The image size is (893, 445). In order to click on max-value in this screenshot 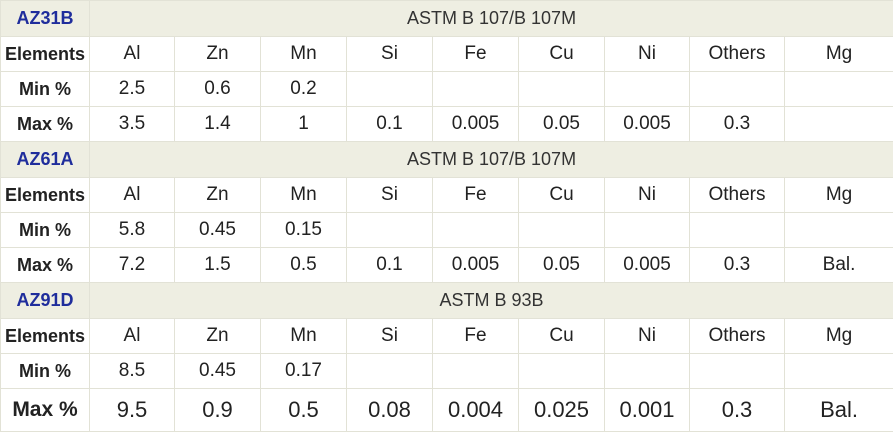, I will do `click(838, 124)`.